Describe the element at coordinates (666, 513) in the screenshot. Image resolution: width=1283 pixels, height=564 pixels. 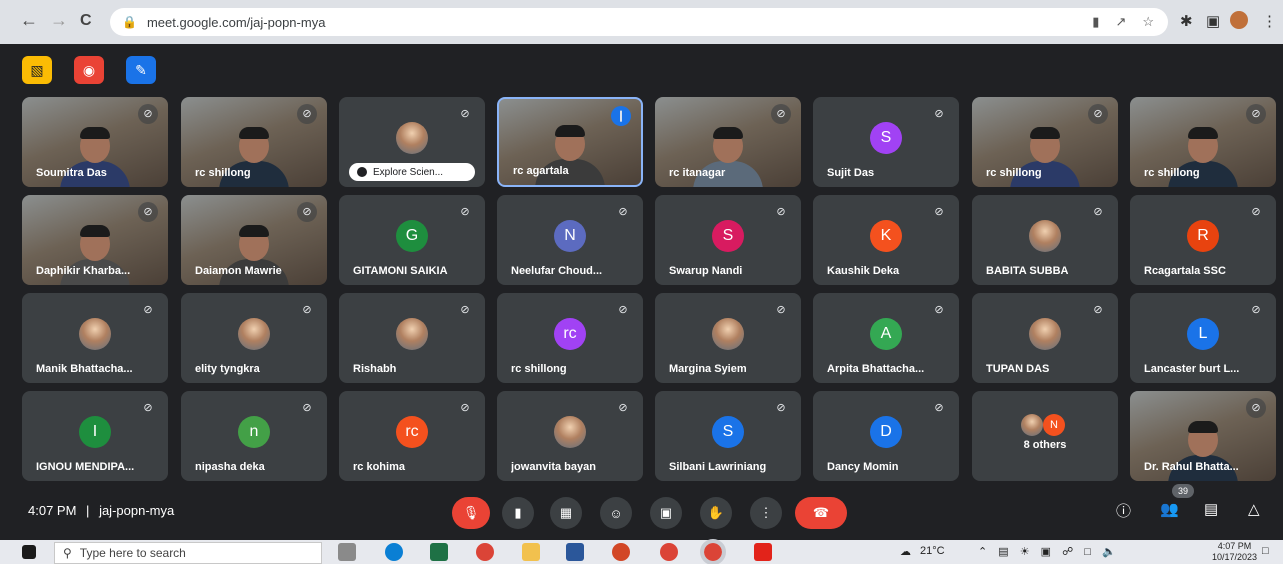
I see `present-button: ▣` at that location.